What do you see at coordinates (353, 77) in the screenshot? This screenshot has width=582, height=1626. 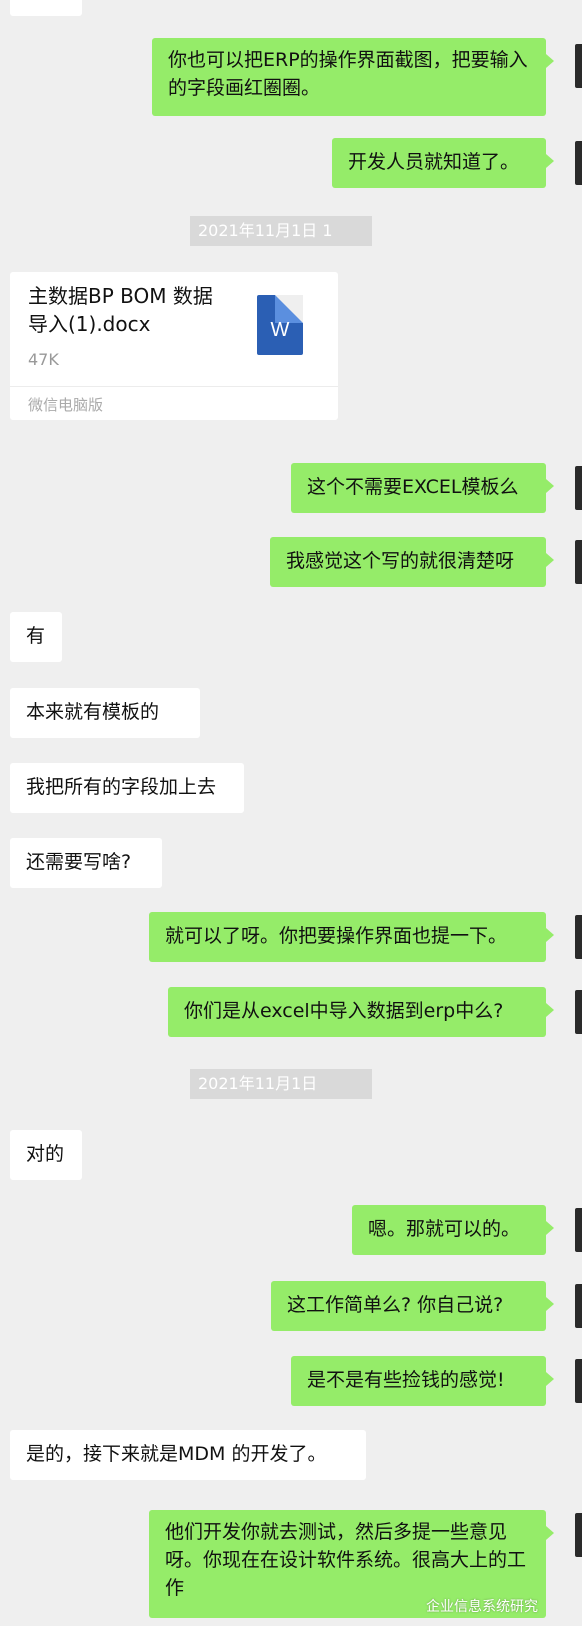 I see `chat-message-sent: 你也可以把ERP的操作界面截图，把要输入的字段画红圈圈。` at bounding box center [353, 77].